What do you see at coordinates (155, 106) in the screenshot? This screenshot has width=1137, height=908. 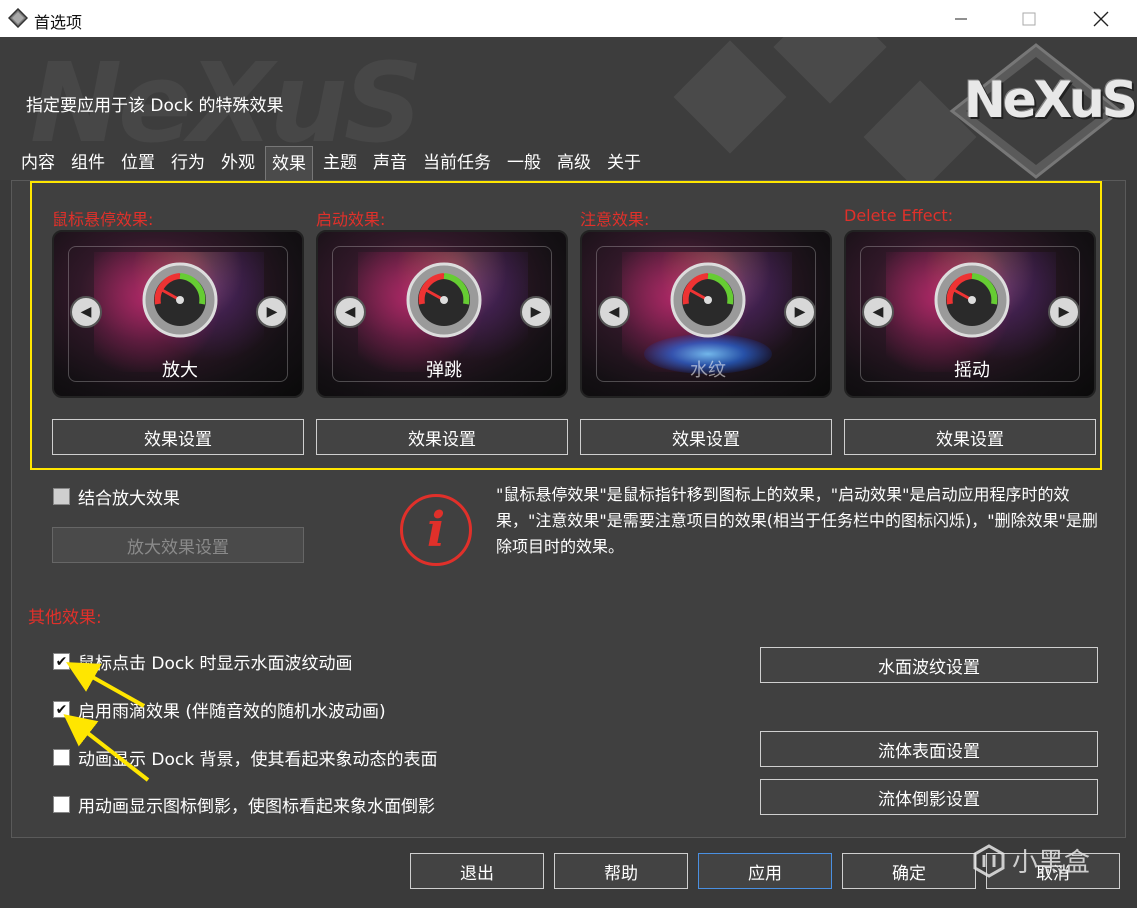 I see `header-description: 指定要应用于该 Dock 的特殊效果` at bounding box center [155, 106].